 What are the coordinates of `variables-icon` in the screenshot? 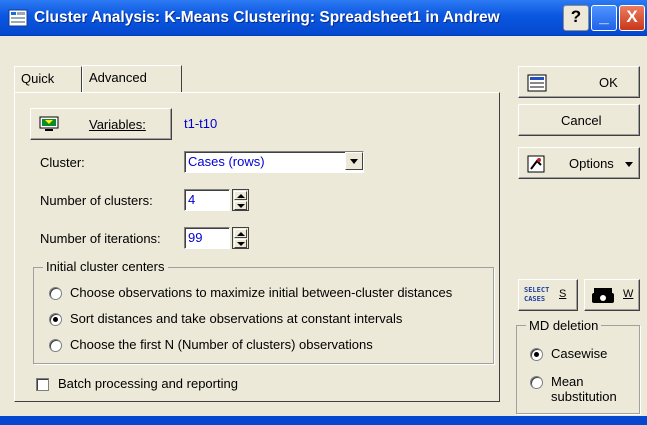 It's located at (49, 123).